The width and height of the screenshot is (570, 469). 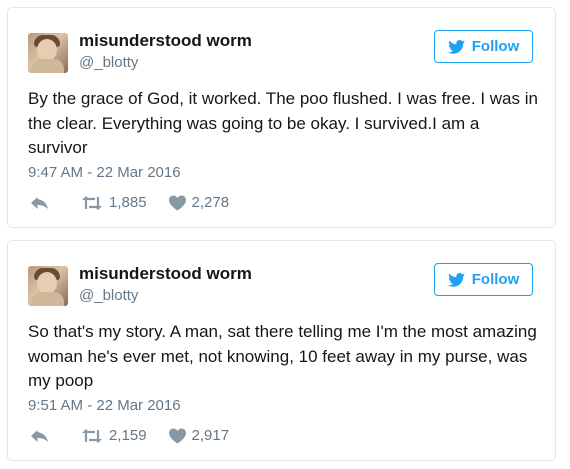 I want to click on like-button: 2,278, so click(x=199, y=202).